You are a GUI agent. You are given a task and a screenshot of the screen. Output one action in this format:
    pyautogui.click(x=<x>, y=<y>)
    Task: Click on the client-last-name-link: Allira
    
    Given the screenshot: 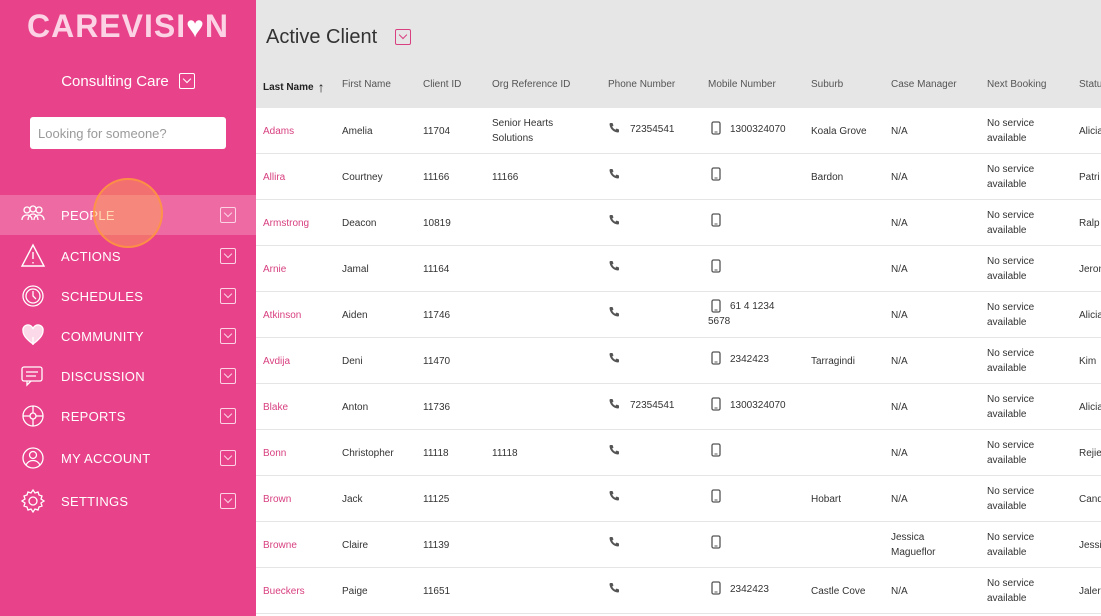 What is the action you would take?
    pyautogui.click(x=274, y=177)
    